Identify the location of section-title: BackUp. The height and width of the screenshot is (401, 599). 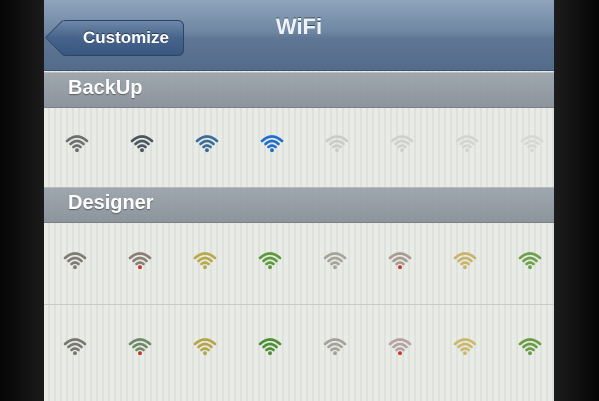
(105, 88).